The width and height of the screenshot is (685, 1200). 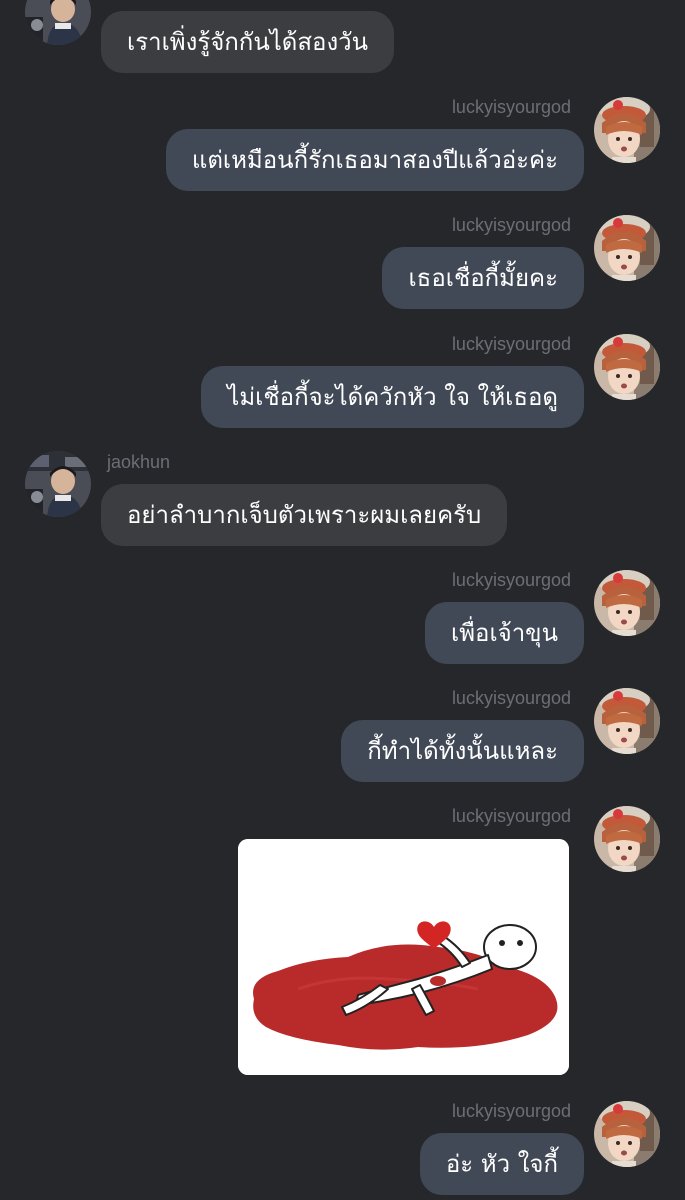 I want to click on message-text: เธอเชื่อกี้มั้ยคะ, so click(x=483, y=278).